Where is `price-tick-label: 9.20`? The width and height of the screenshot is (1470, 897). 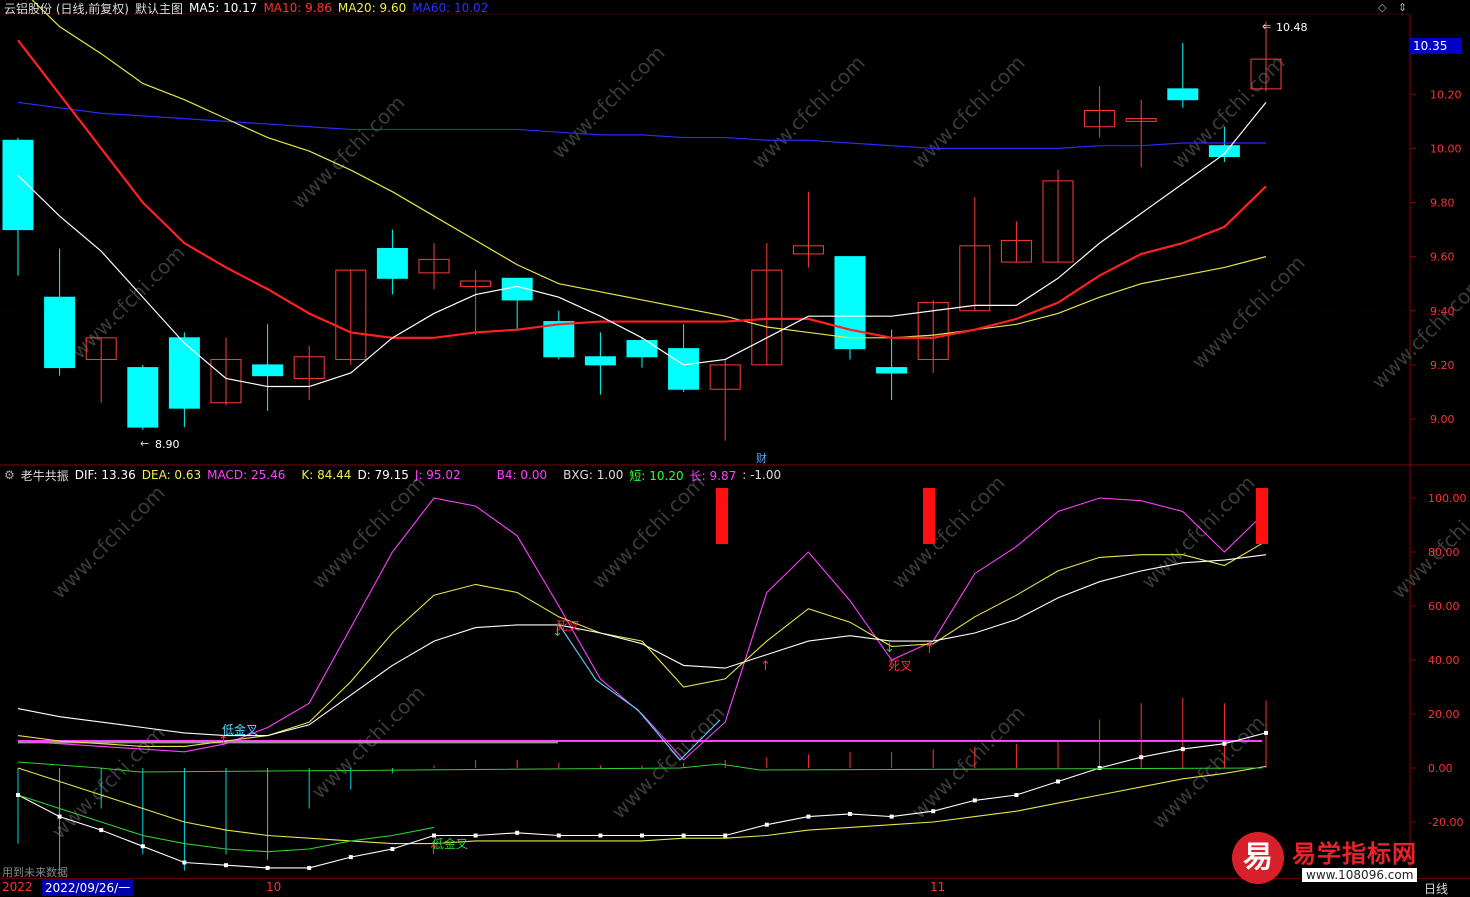
price-tick-label: 9.20 is located at coordinates (1442, 365).